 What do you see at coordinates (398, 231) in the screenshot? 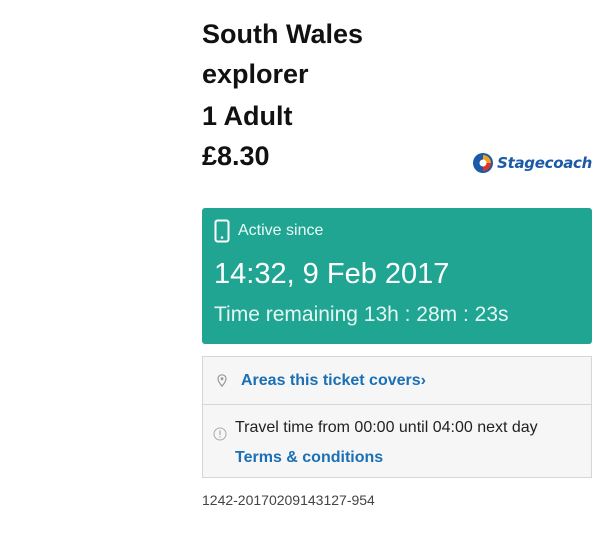
I see `active-since-row: Active since` at bounding box center [398, 231].